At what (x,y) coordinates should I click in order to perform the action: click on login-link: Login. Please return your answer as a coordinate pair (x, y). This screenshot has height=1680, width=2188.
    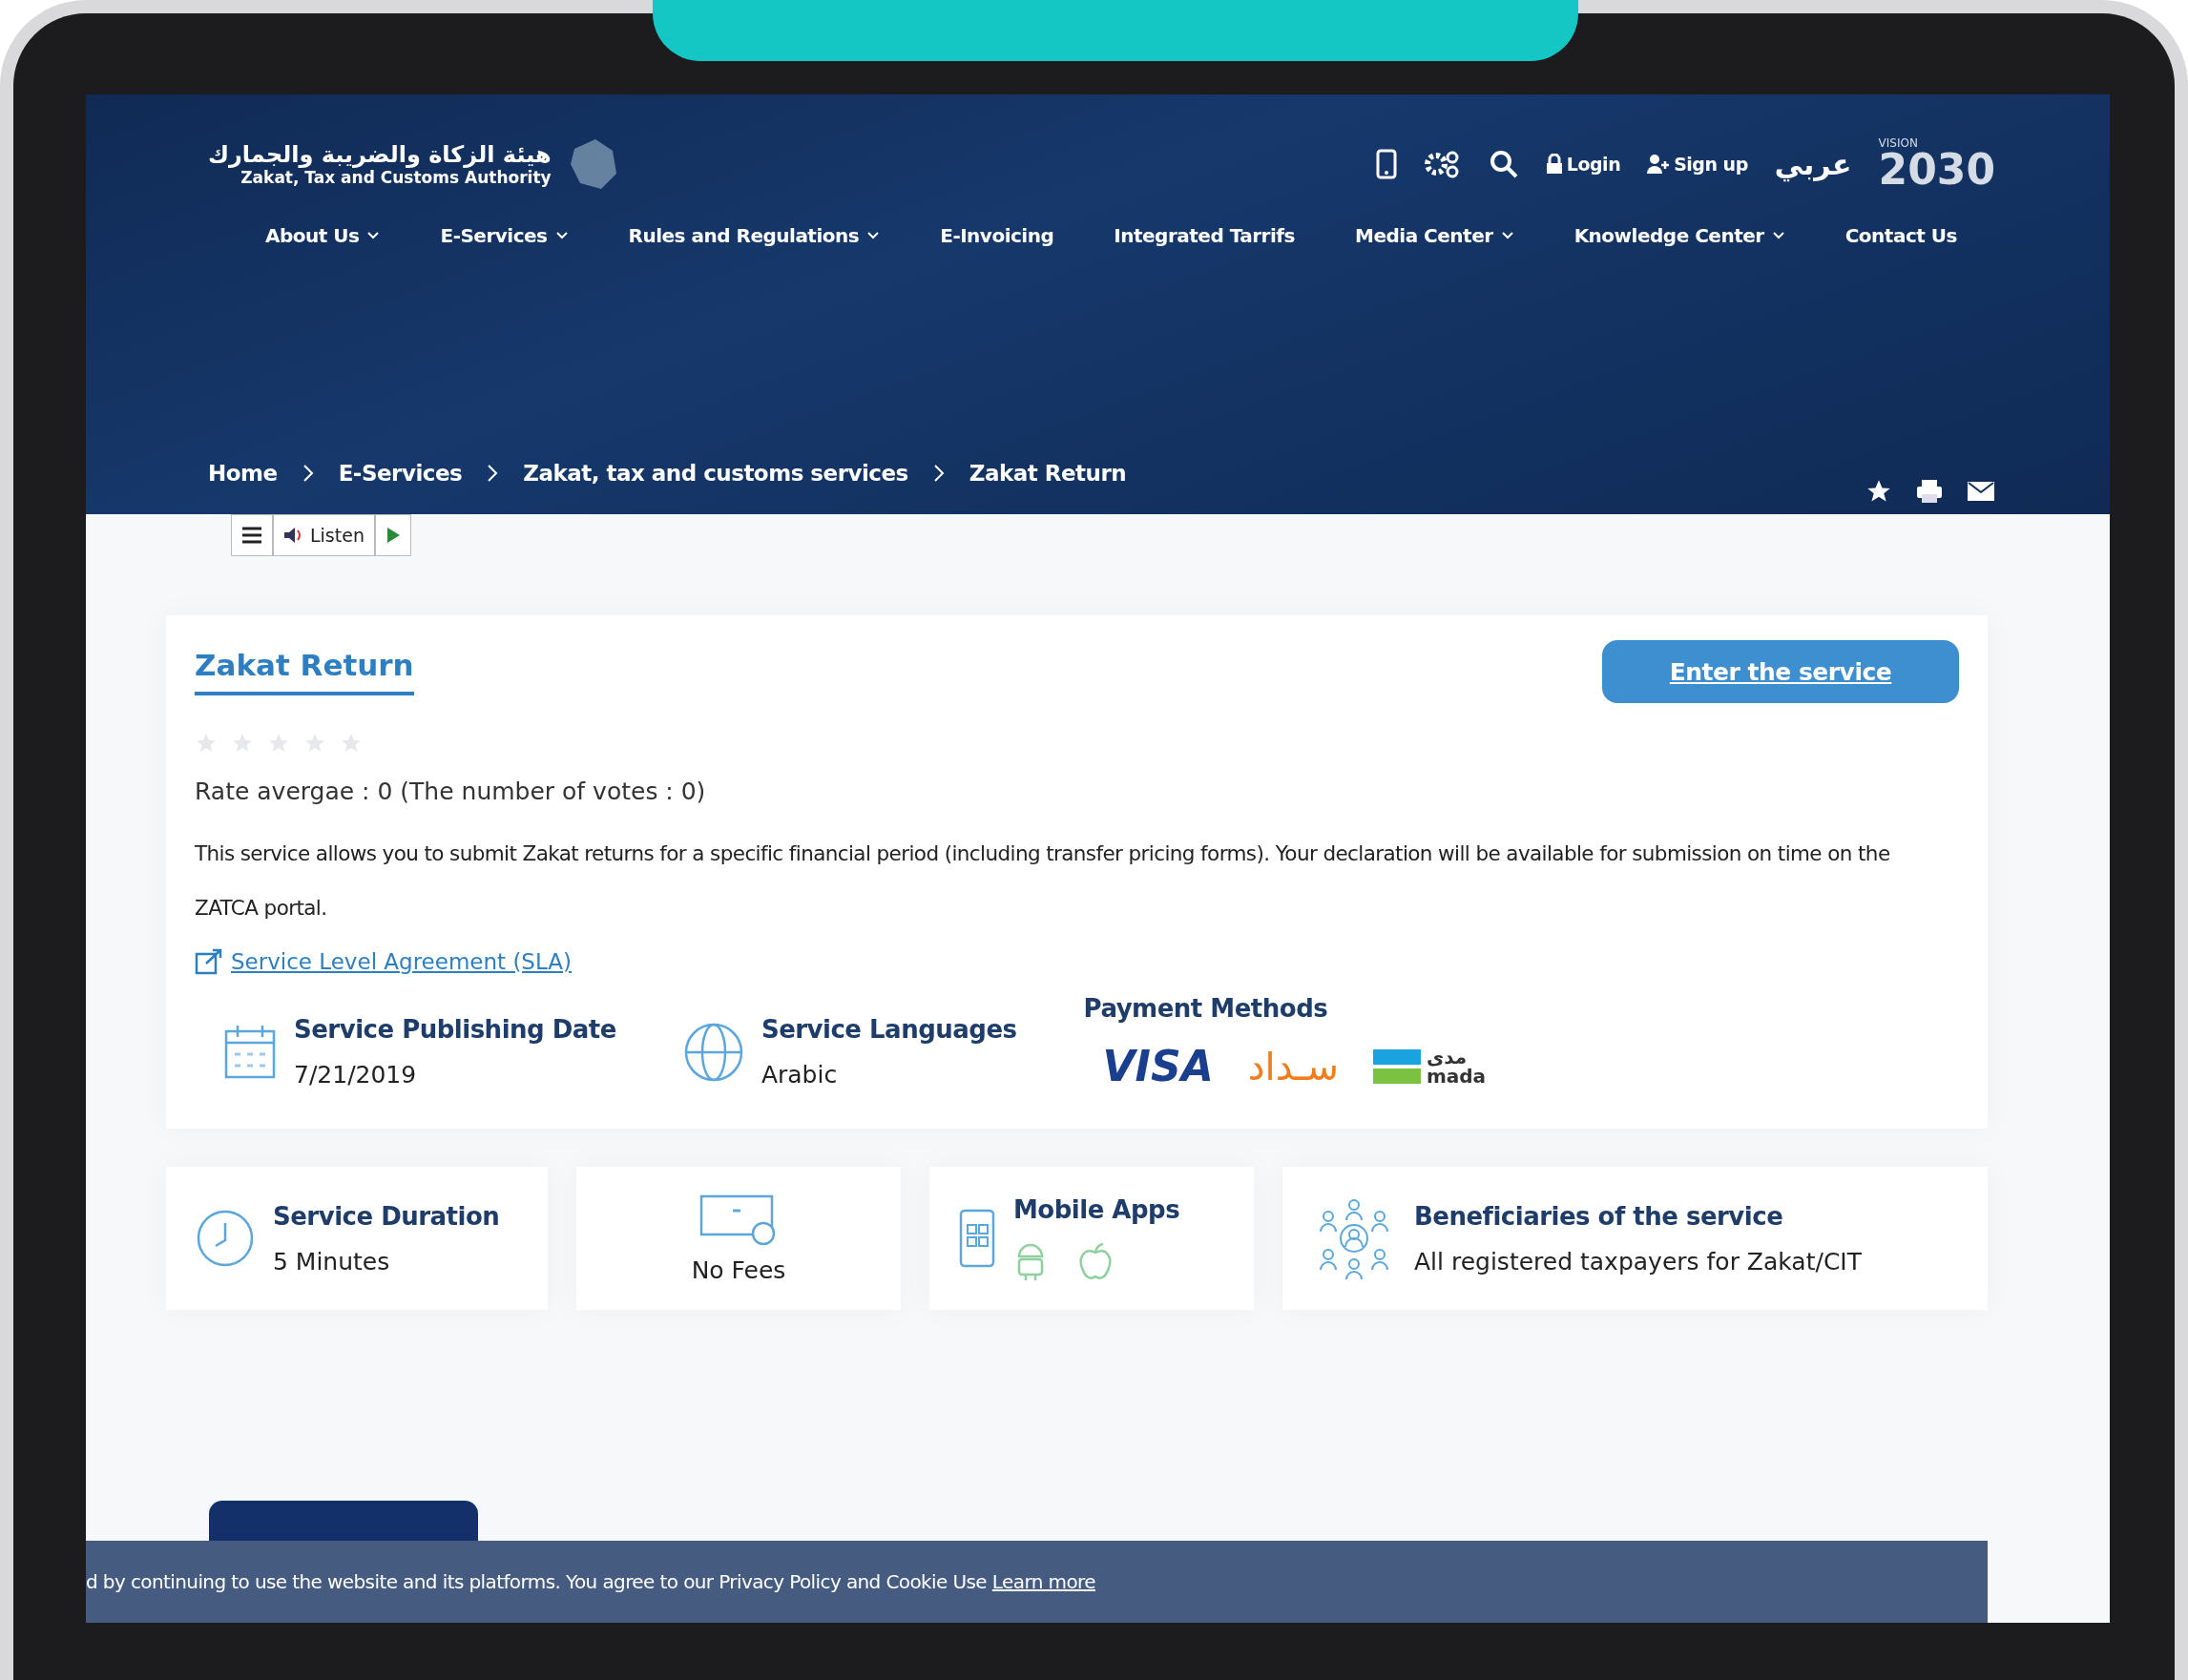
    Looking at the image, I should click on (1583, 164).